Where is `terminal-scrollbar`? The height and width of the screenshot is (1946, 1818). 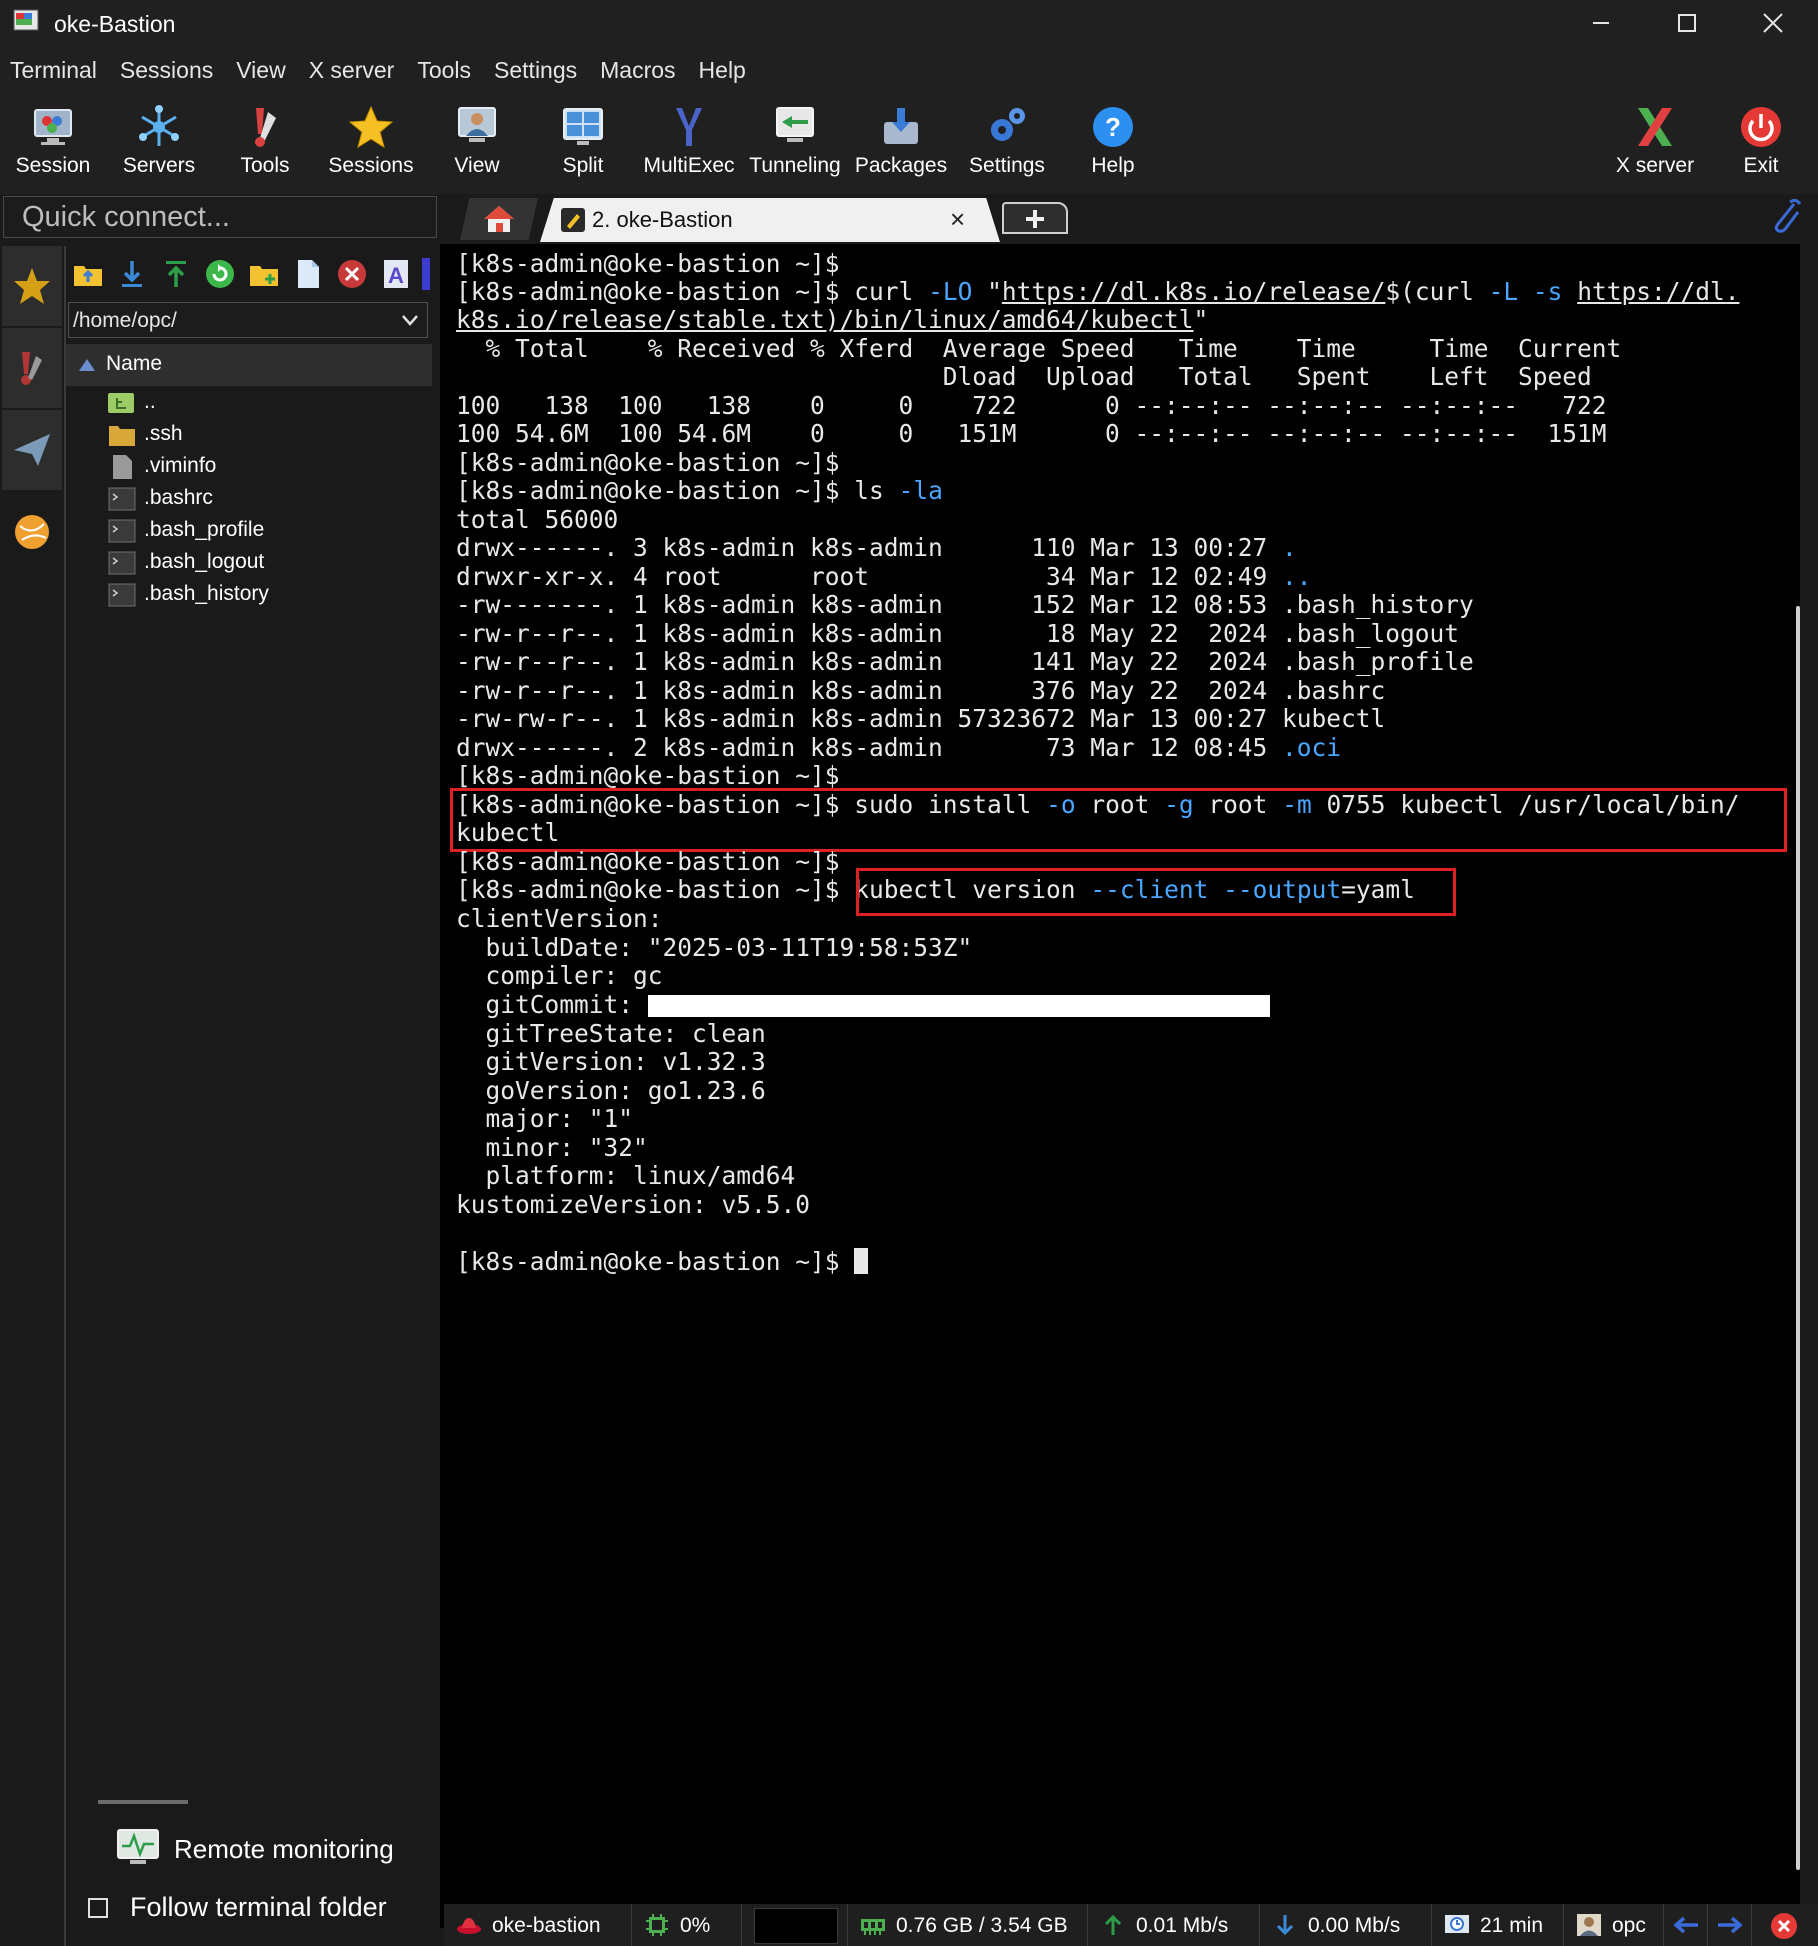 terminal-scrollbar is located at coordinates (1798, 1238).